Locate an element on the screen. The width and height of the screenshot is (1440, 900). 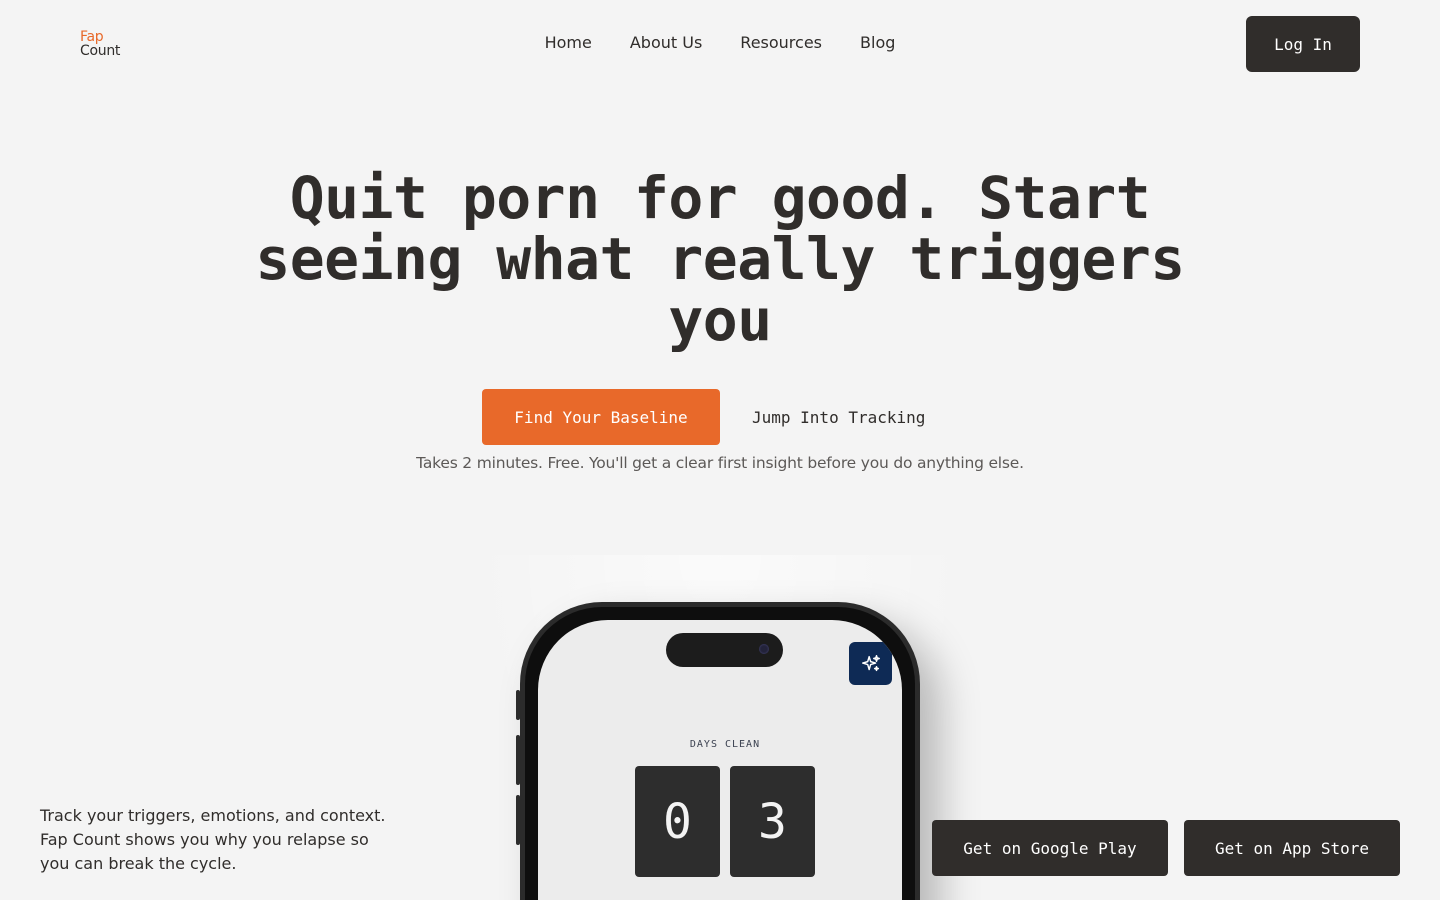
digit-tens: 0 is located at coordinates (677, 821).